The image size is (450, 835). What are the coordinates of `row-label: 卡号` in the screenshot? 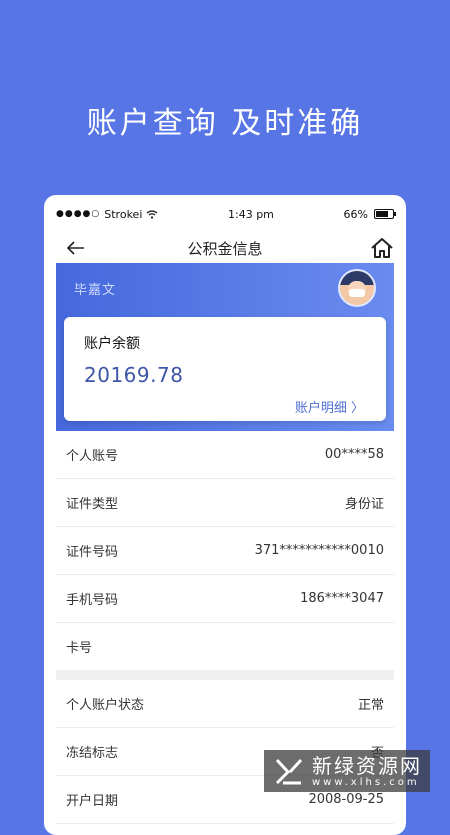 It's located at (79, 648).